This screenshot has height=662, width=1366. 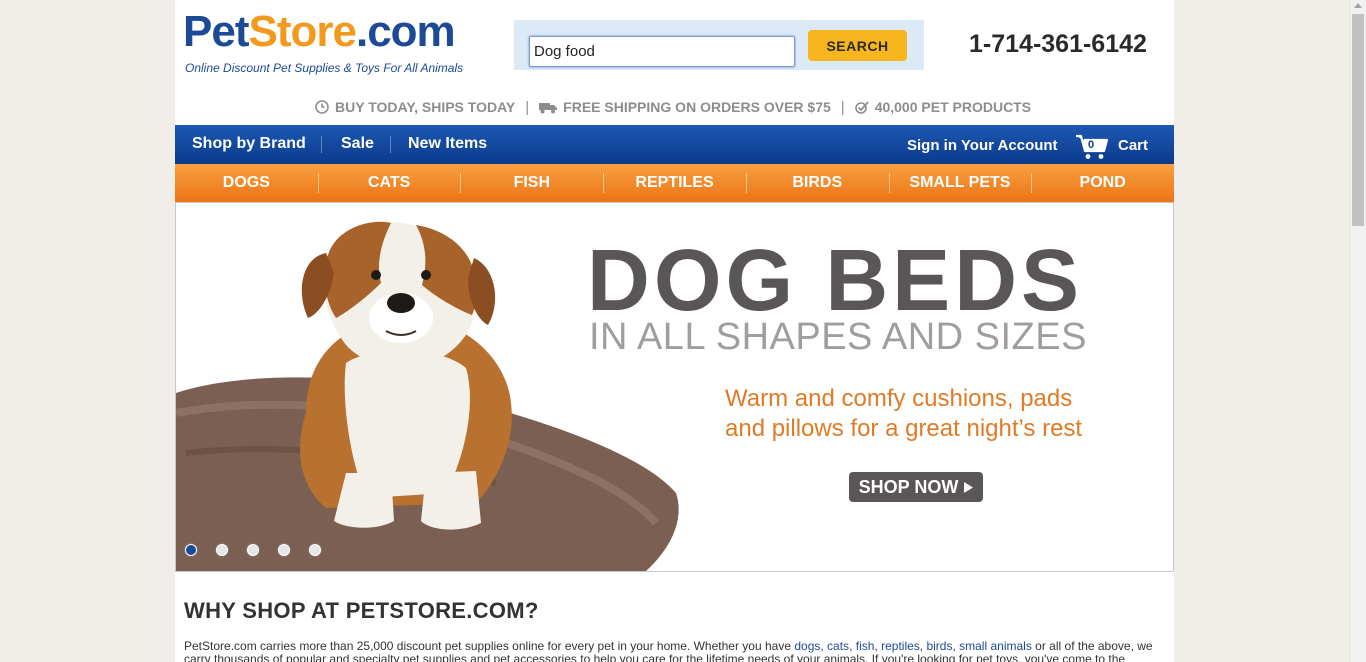 I want to click on shop-now-button: SHOP NOW, so click(x=916, y=487).